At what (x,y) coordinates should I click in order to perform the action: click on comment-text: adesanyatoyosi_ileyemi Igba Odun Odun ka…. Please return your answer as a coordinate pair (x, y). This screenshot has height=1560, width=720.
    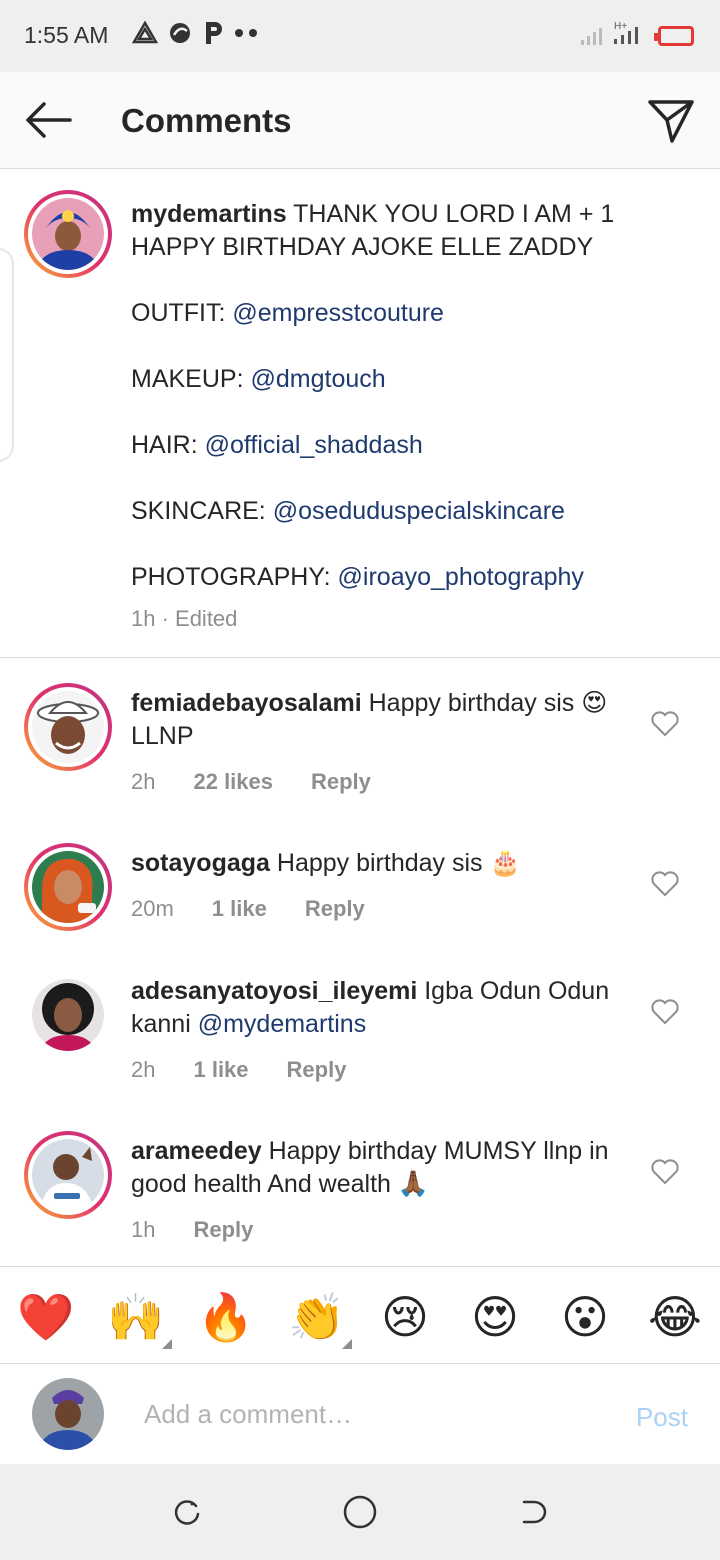
    Looking at the image, I should click on (381, 1008).